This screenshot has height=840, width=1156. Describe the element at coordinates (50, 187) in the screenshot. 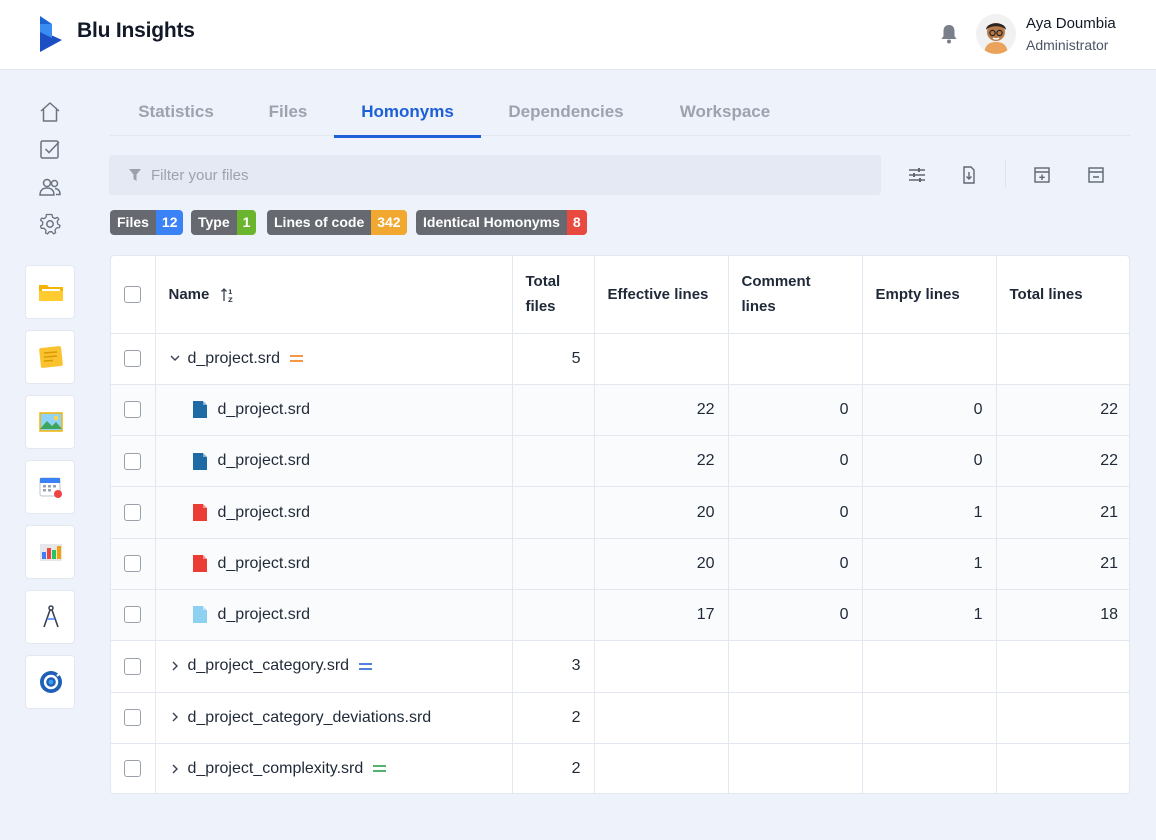

I see `users-icon` at that location.